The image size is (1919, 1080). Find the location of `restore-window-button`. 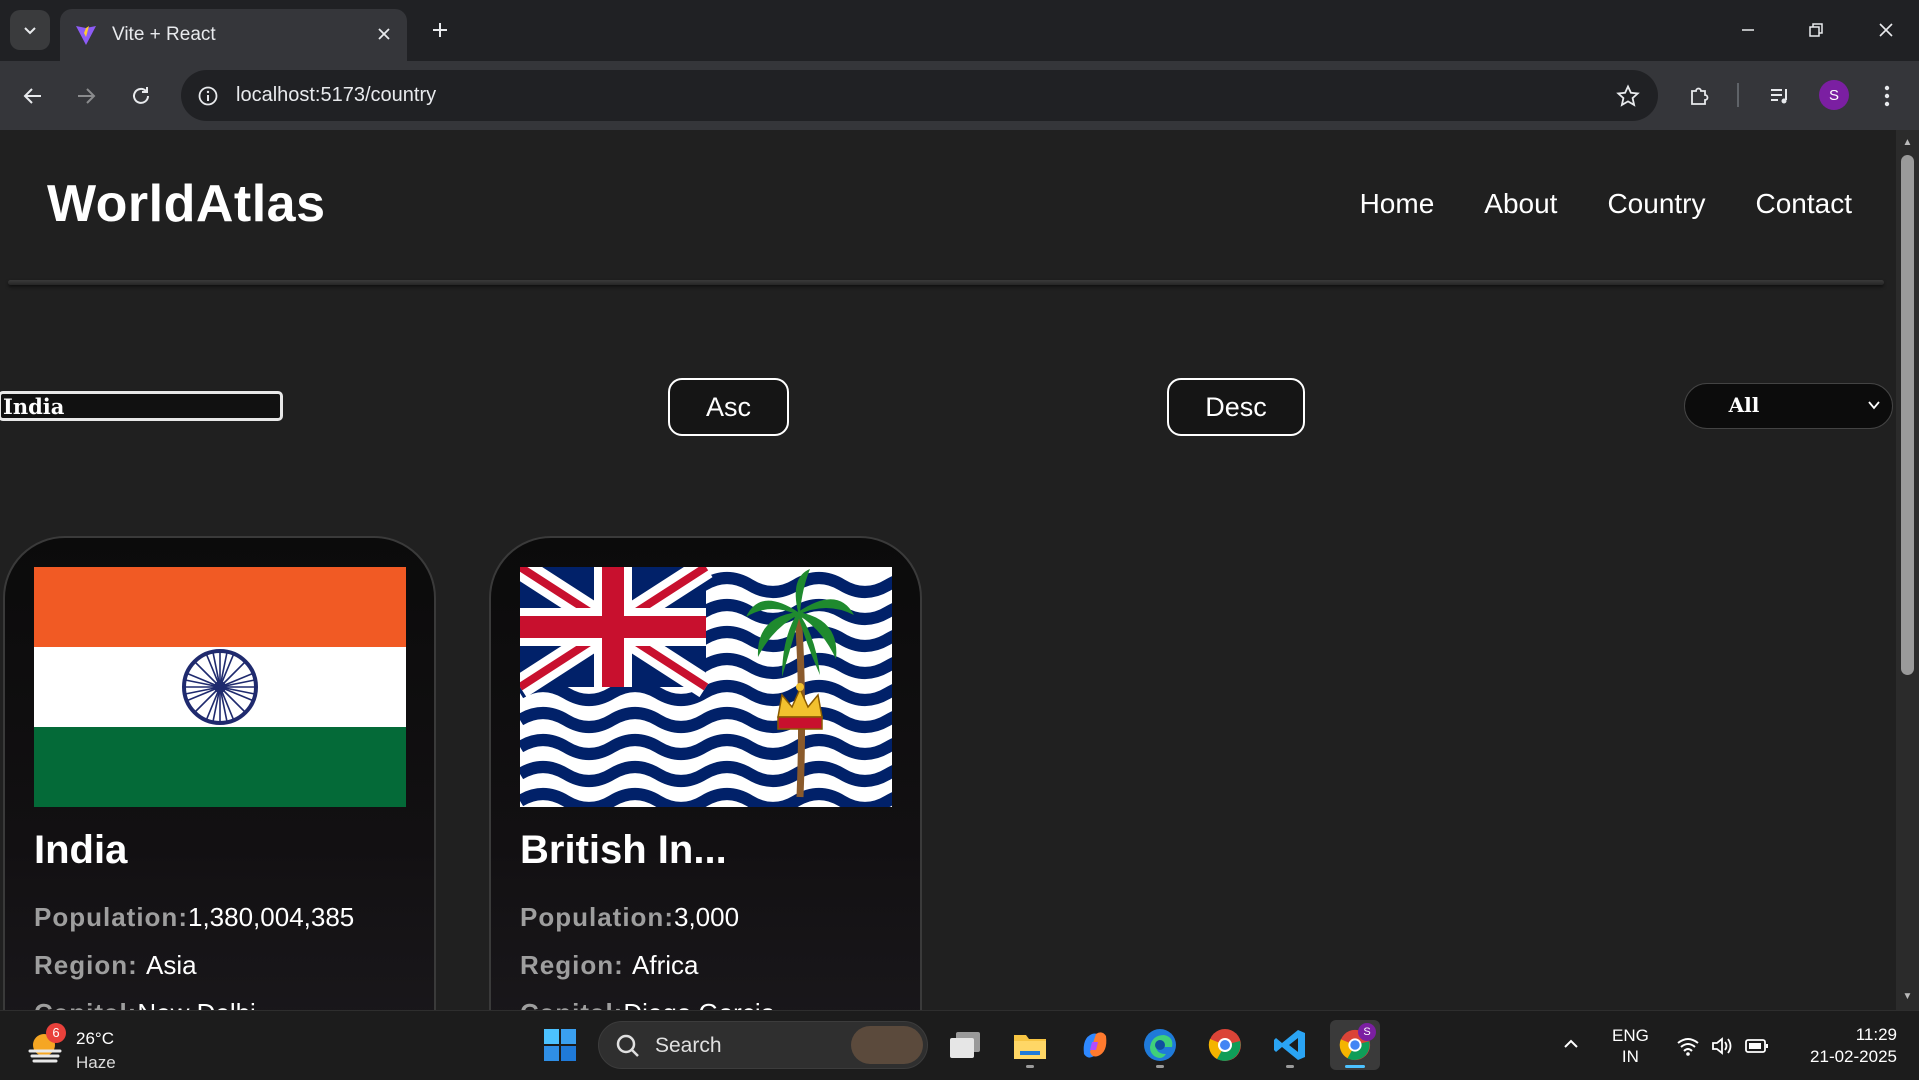

restore-window-button is located at coordinates (1816, 30).